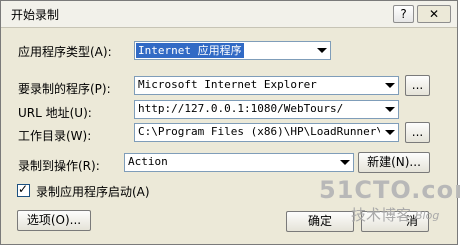 This screenshot has width=460, height=247. Describe the element at coordinates (55, 136) in the screenshot. I see `work-dir-label: 工作目录(W):` at that location.